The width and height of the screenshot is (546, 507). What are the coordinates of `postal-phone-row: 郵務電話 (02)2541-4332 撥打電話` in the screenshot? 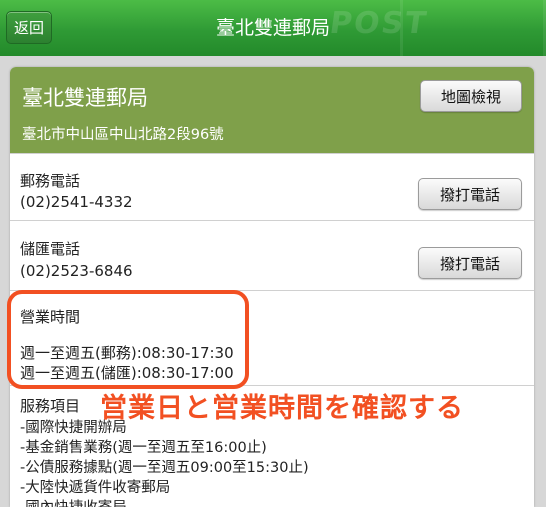 It's located at (272, 187).